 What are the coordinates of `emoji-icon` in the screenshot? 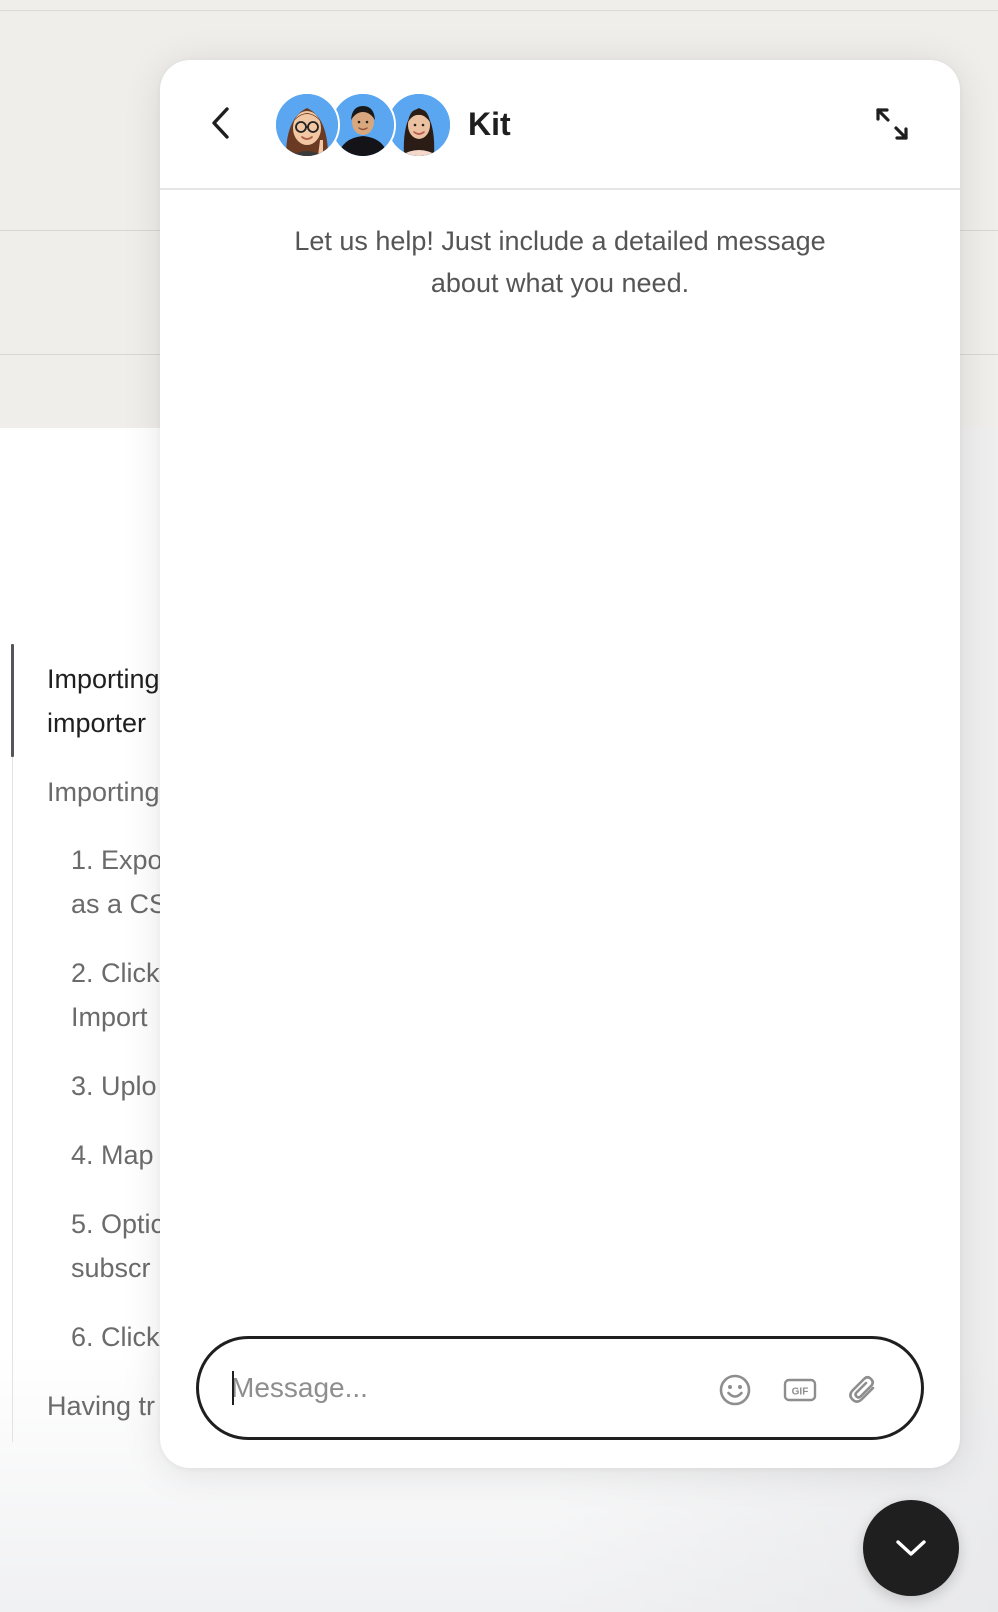 It's located at (735, 1390).